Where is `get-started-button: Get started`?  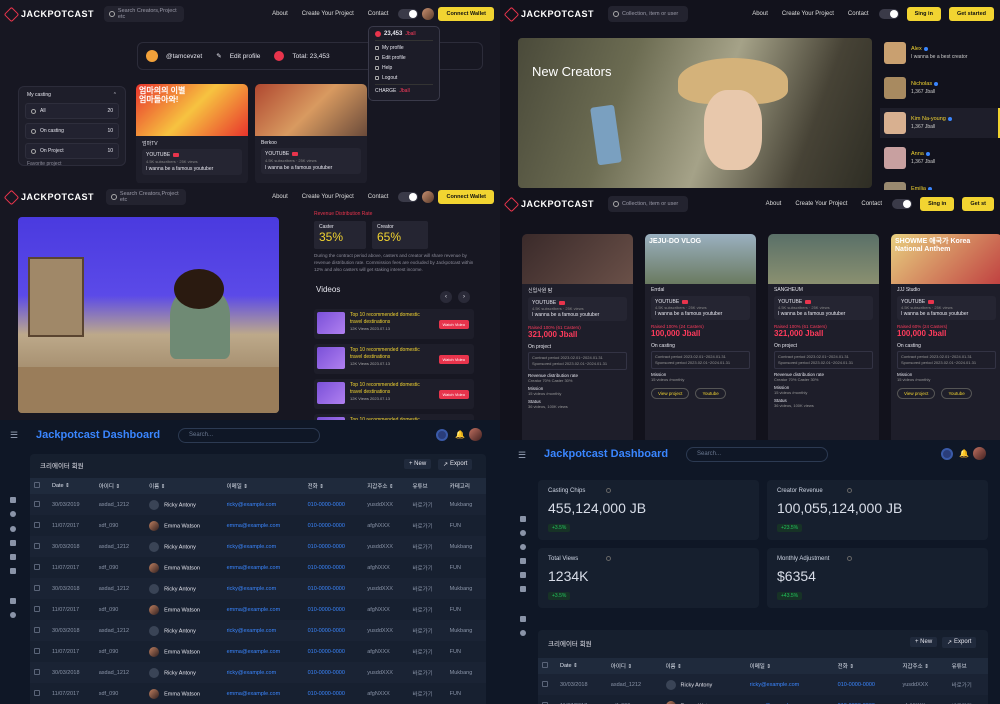
get-started-button: Get started is located at coordinates (971, 14).